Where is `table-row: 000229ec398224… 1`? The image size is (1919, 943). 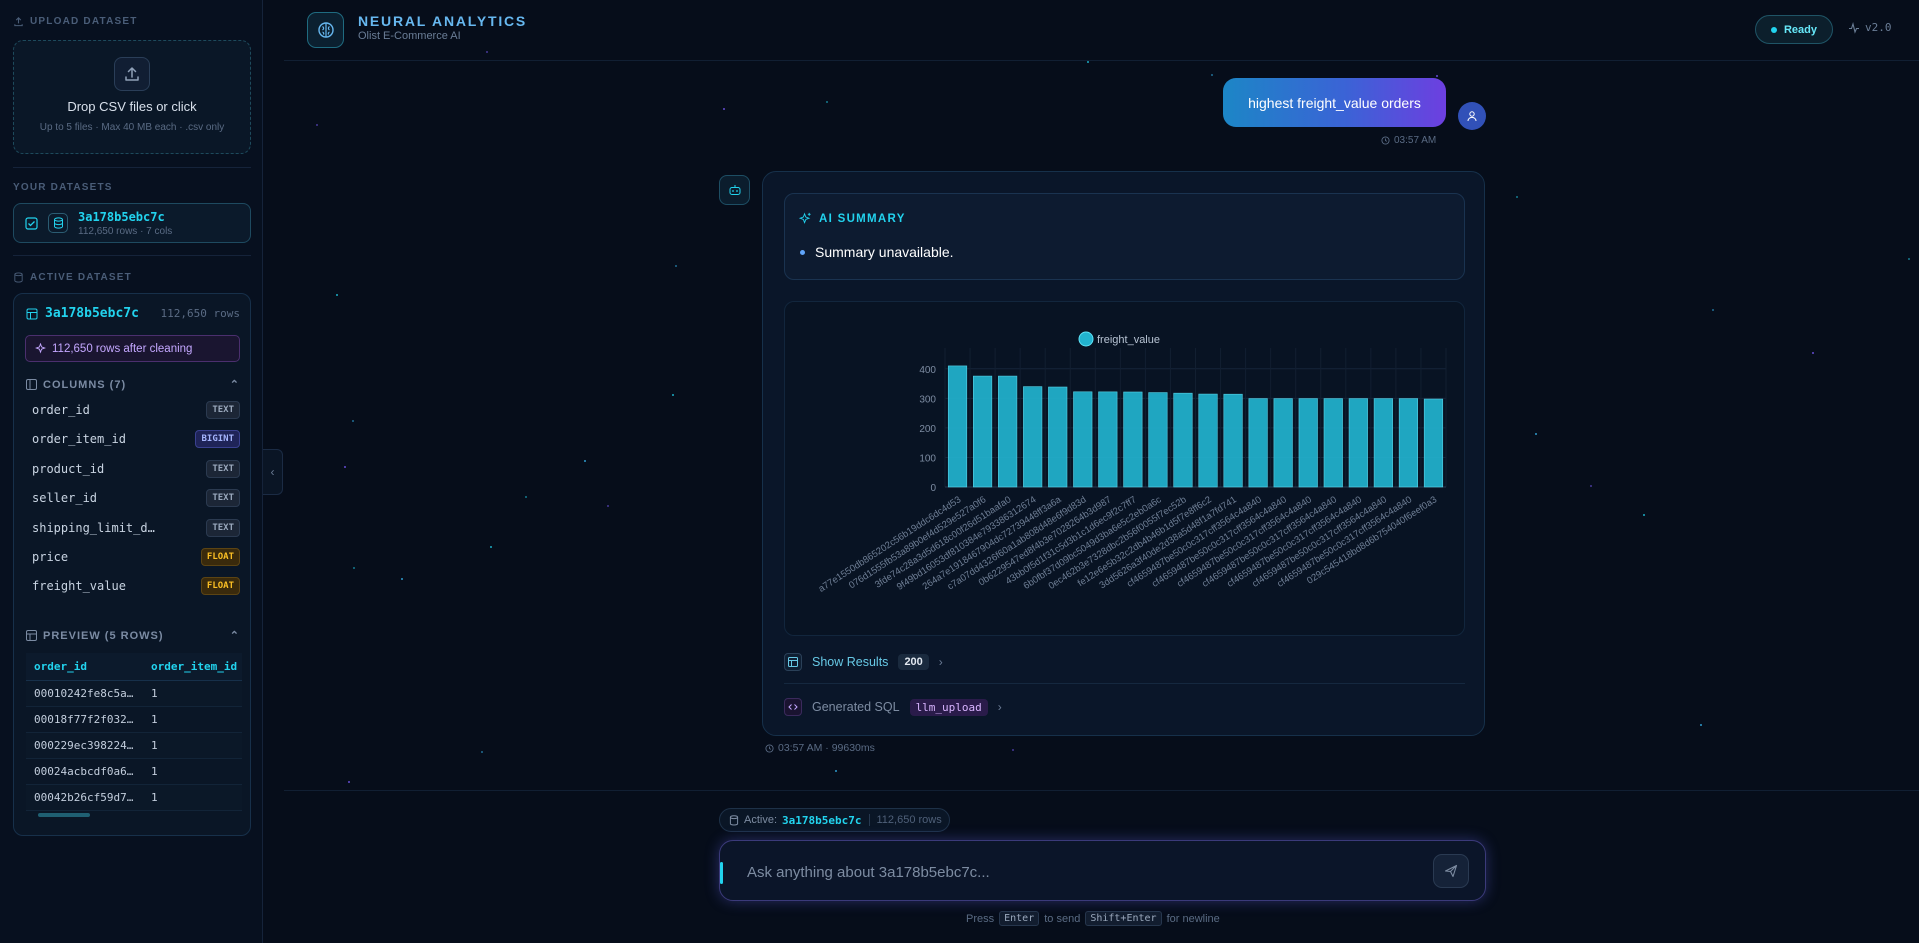
table-row: 000229ec398224… 1 is located at coordinates (134, 746).